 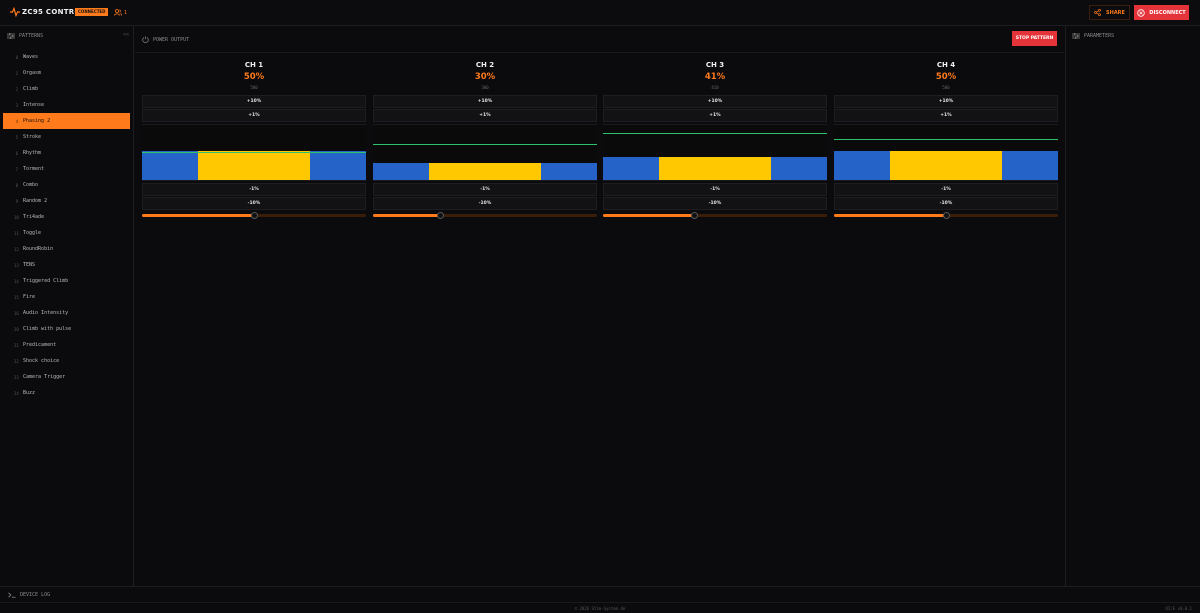 What do you see at coordinates (66, 265) in the screenshot?
I see `pattern-item: 13 TENS` at bounding box center [66, 265].